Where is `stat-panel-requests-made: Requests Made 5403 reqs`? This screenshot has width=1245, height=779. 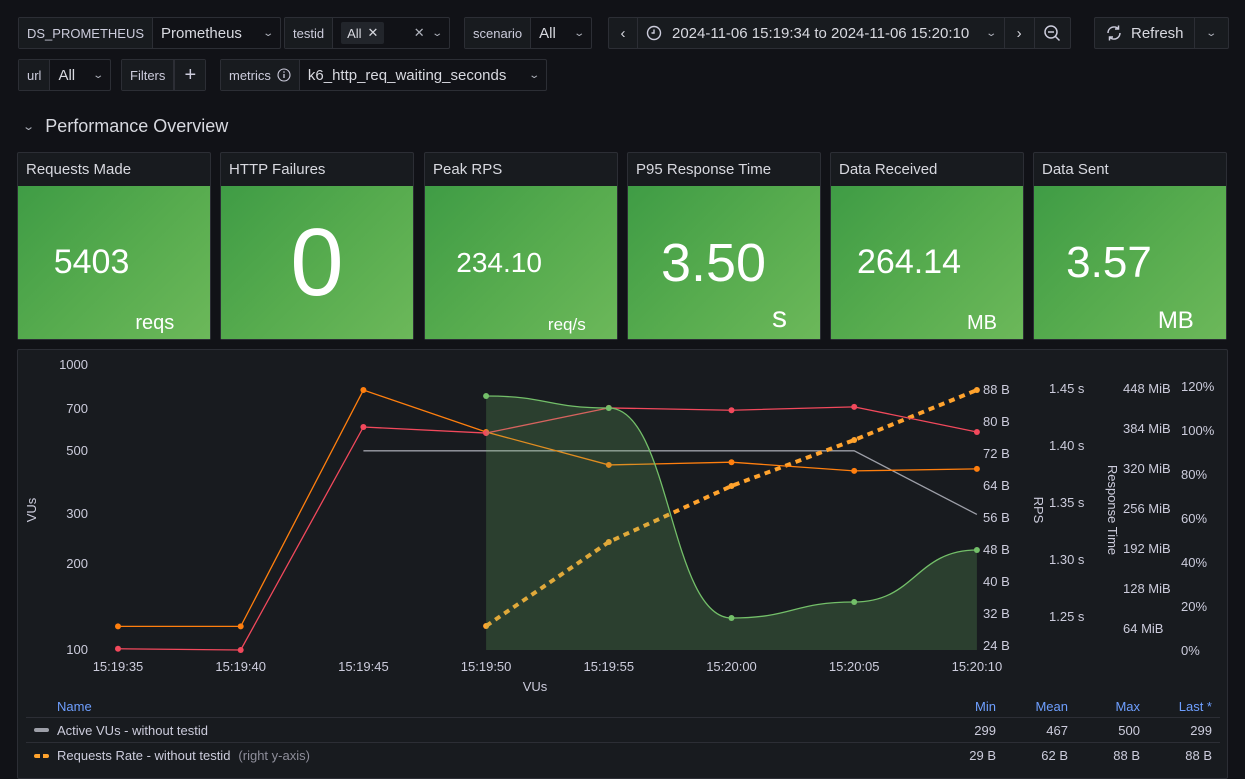 stat-panel-requests-made: Requests Made 5403 reqs is located at coordinates (114, 246).